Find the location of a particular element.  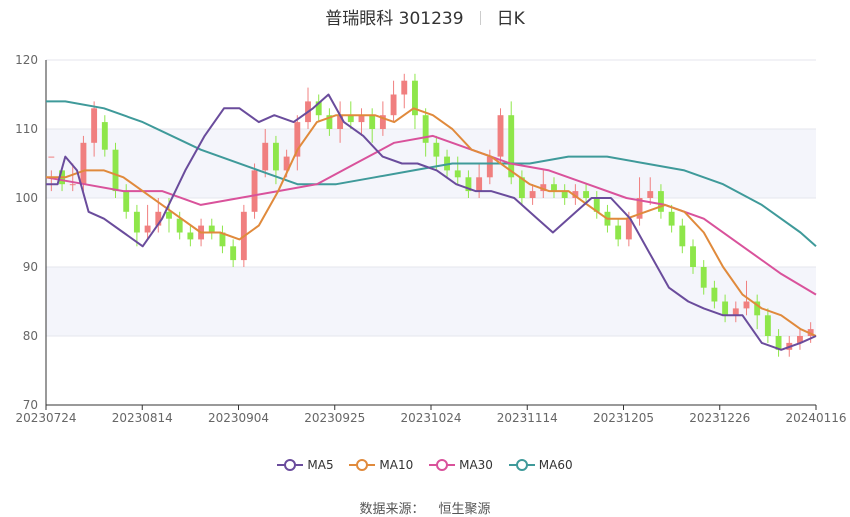

legend-item-ma10: MA10 is located at coordinates (381, 465).